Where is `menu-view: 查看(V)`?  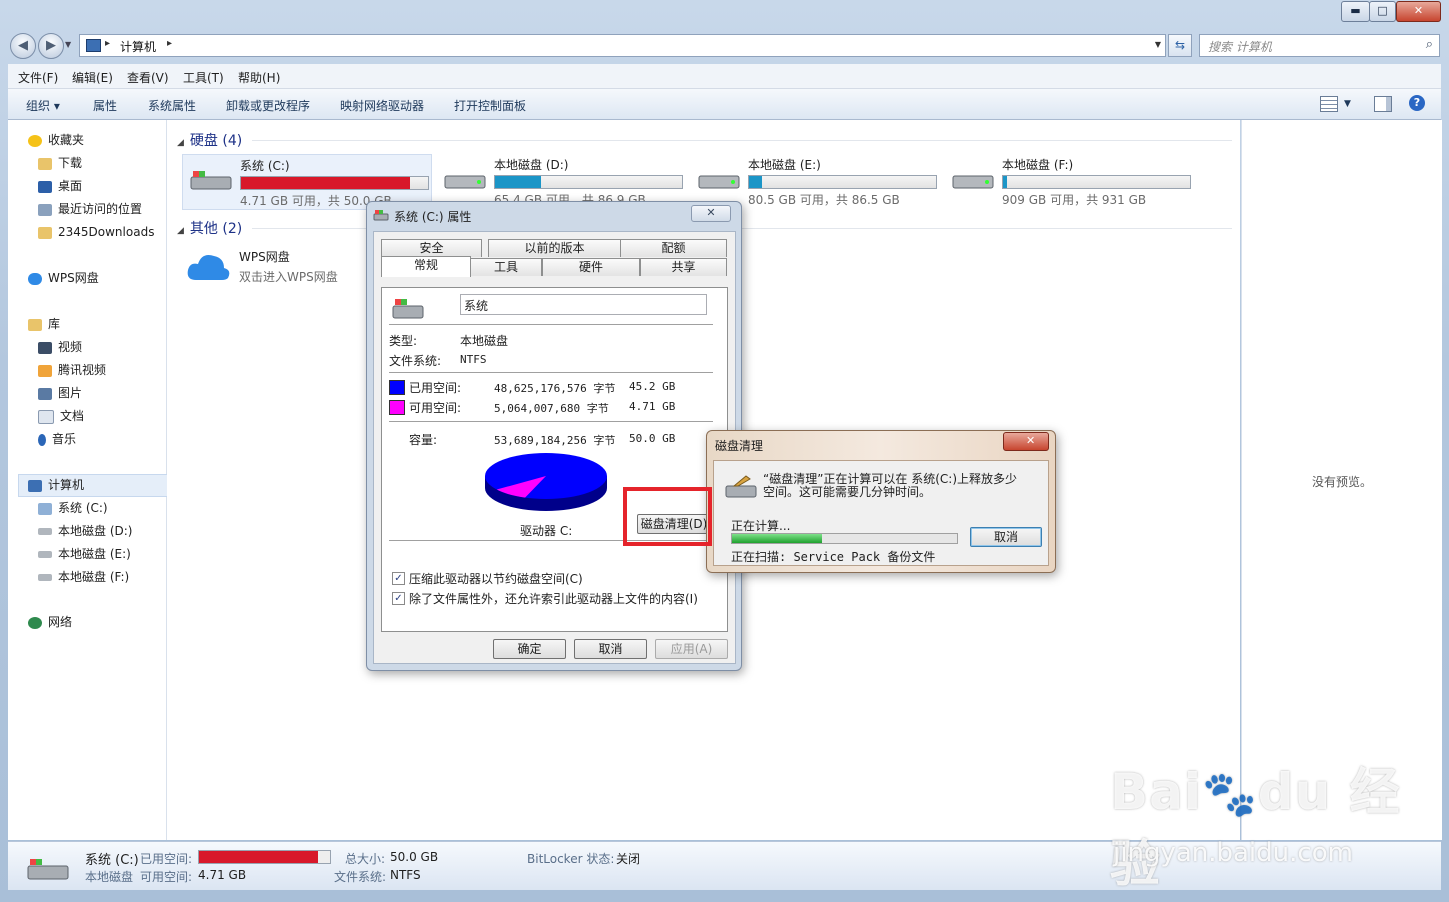 menu-view: 查看(V) is located at coordinates (148, 77).